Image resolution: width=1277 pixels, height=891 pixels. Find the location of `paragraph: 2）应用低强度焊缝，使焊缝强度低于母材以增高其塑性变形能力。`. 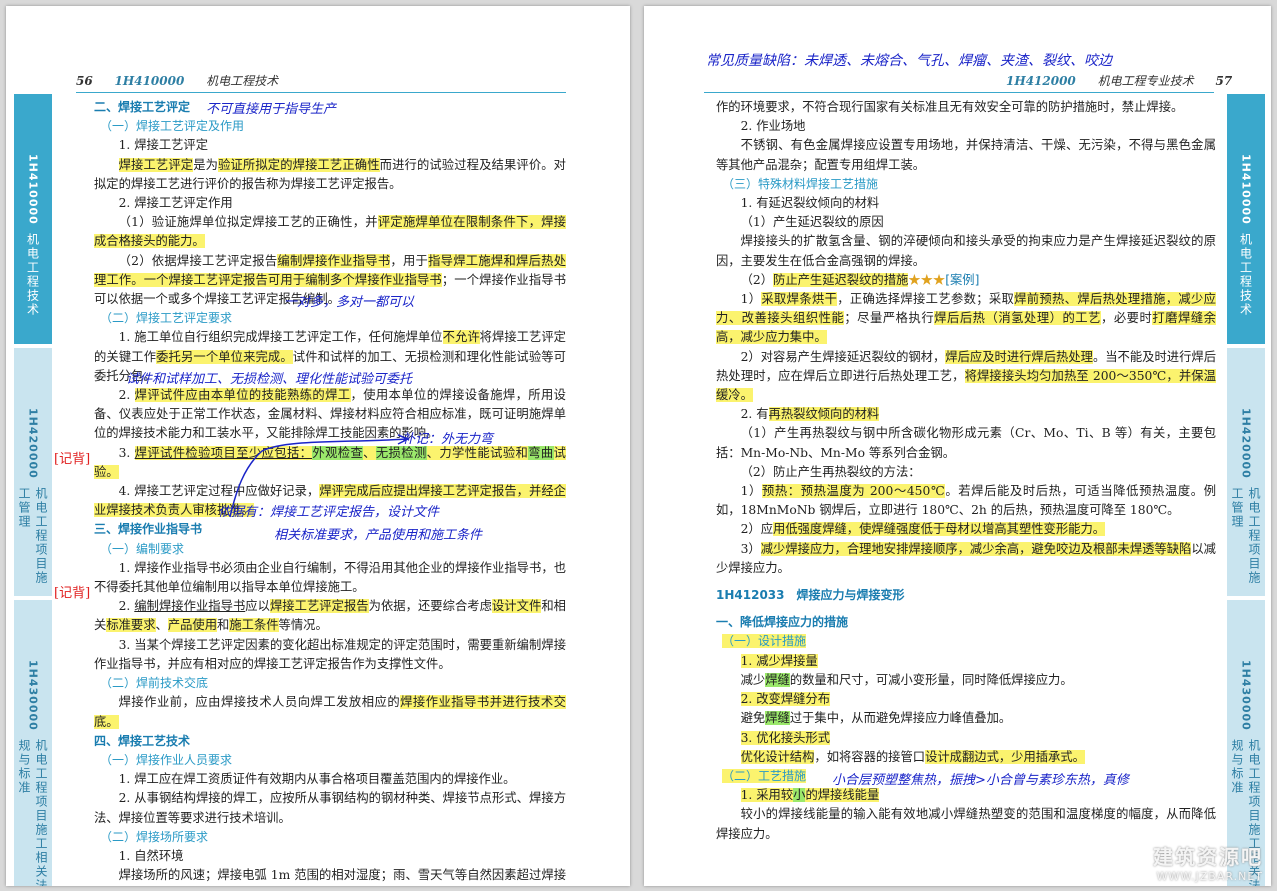

paragraph: 2）应用低强度焊缝，使焊缝强度低于母材以增高其塑性变形能力。 is located at coordinates (923, 529).